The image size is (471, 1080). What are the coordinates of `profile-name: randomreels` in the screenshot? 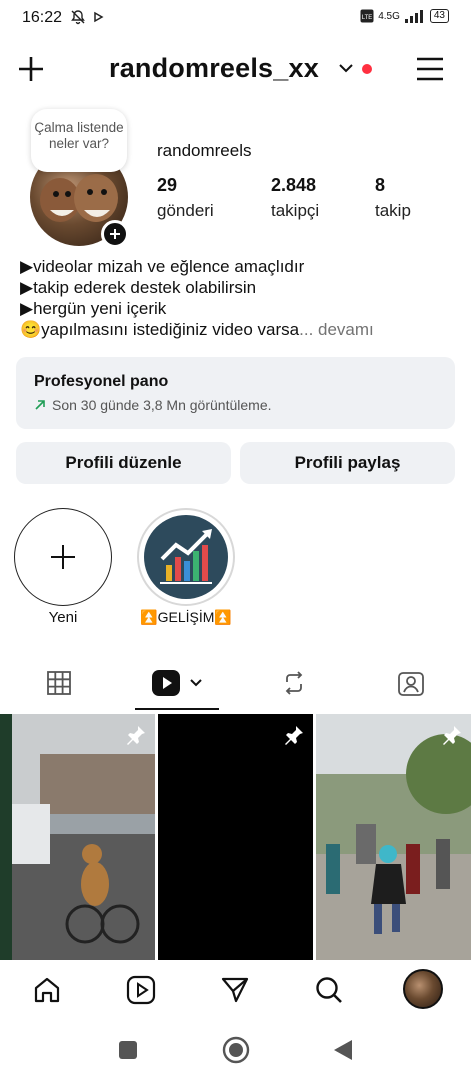 It's located at (204, 150).